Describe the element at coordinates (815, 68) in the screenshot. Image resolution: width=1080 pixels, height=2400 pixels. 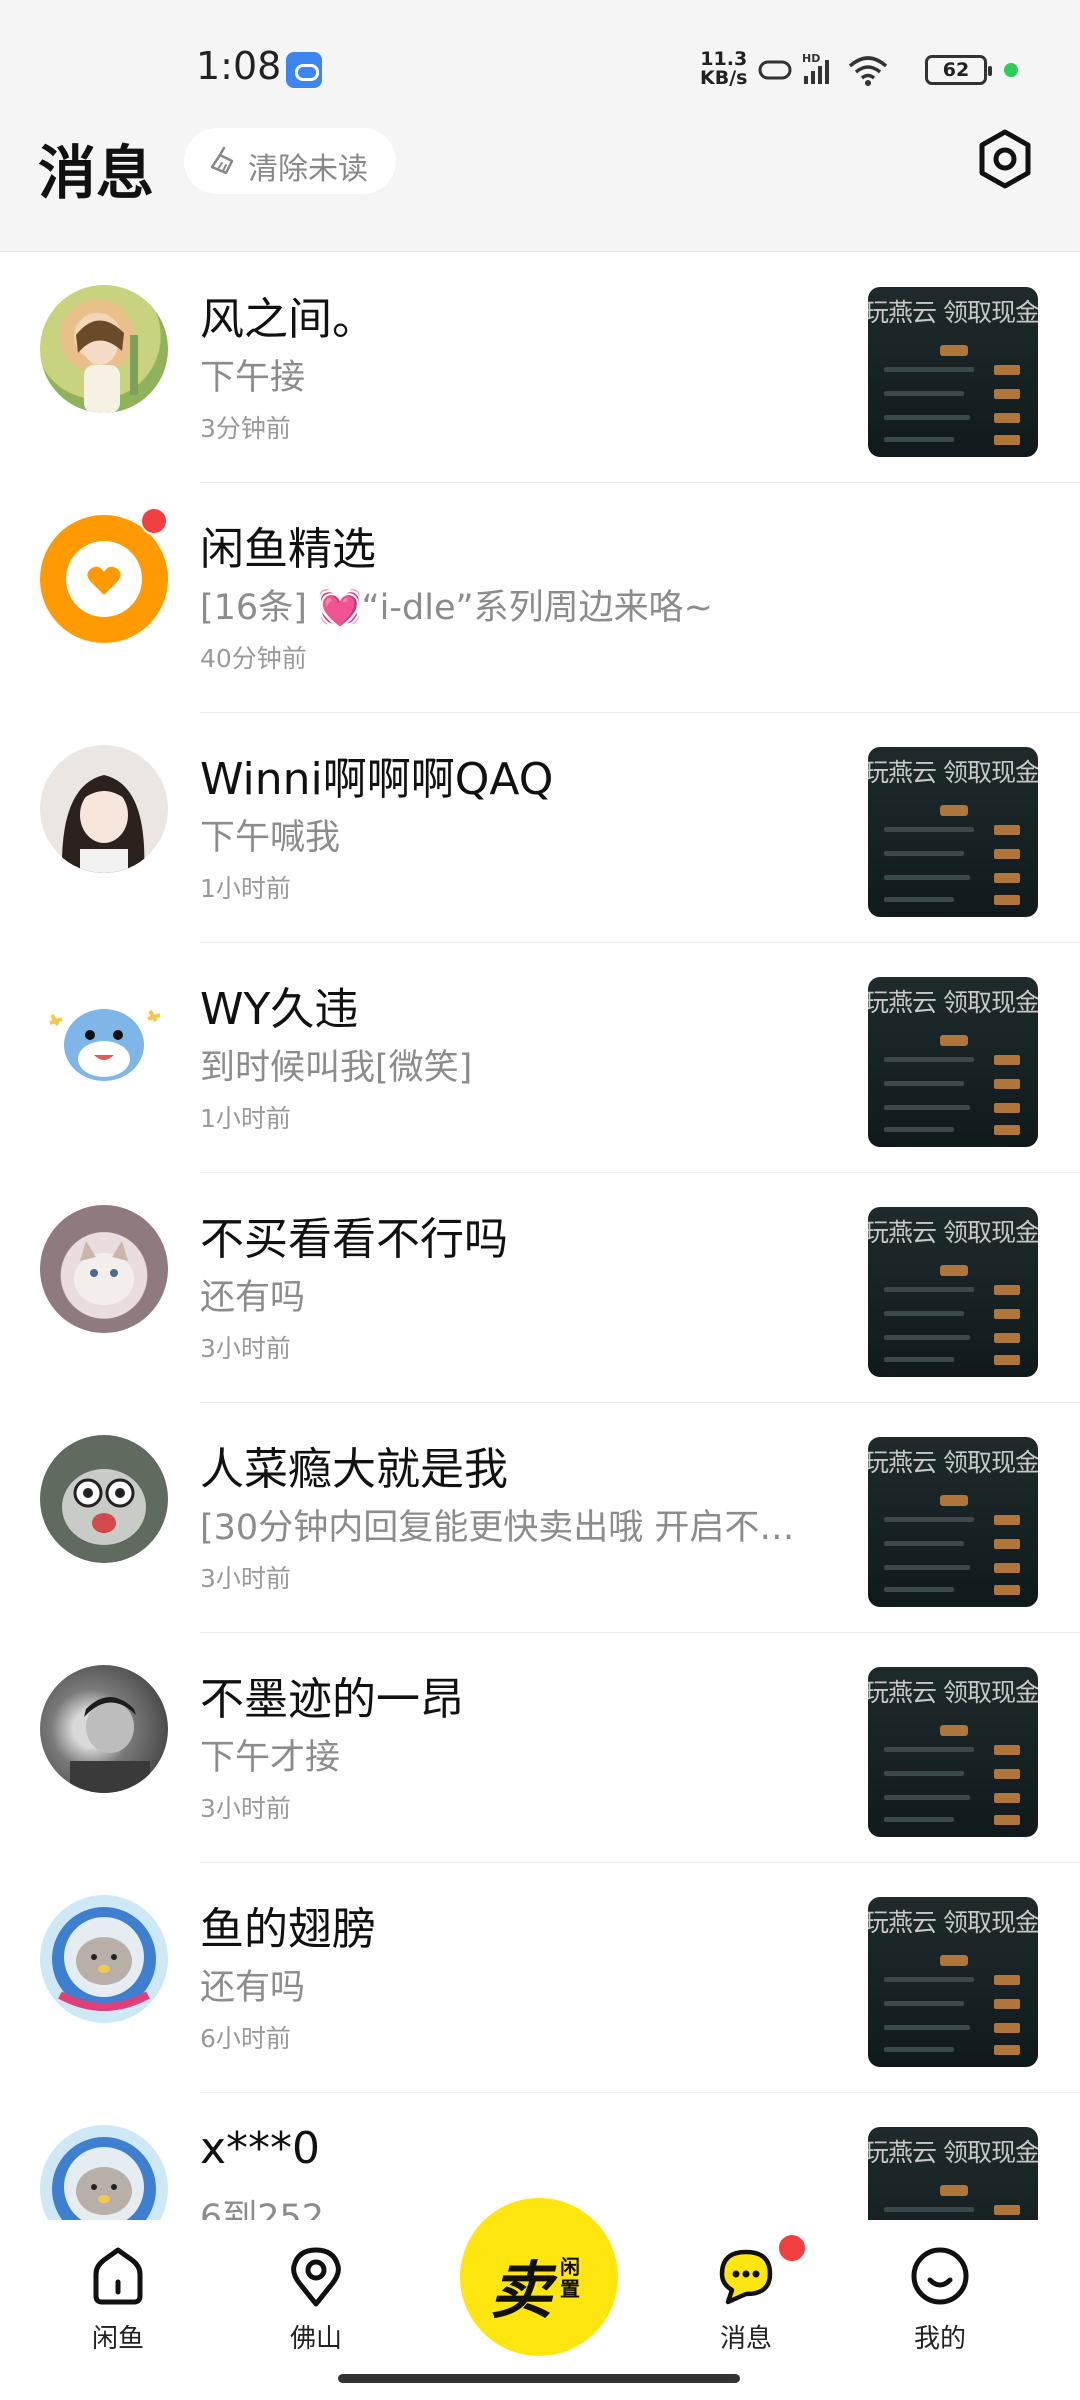
I see `cellular-signal-icon: HD` at that location.